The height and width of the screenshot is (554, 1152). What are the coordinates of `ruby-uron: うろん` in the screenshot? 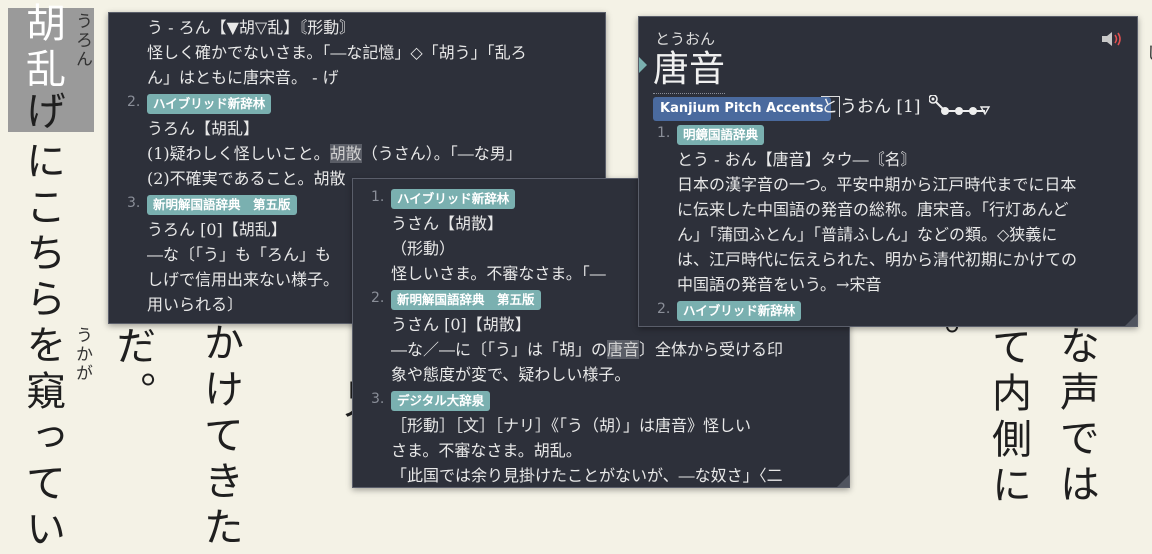 It's located at (82, 40).